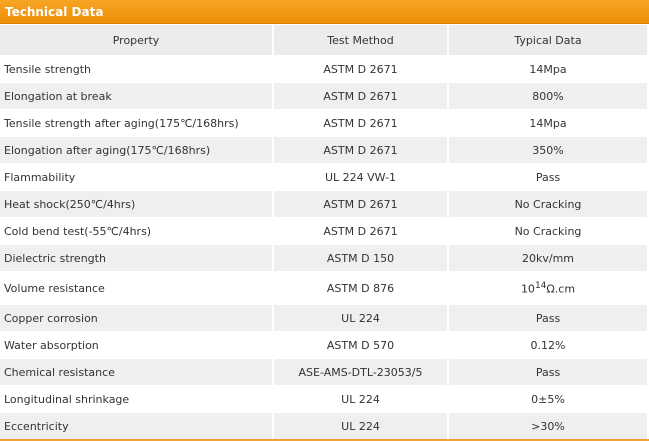 The image size is (649, 441). Describe the element at coordinates (361, 257) in the screenshot. I see `test-method-cell: ASTM D 150` at that location.